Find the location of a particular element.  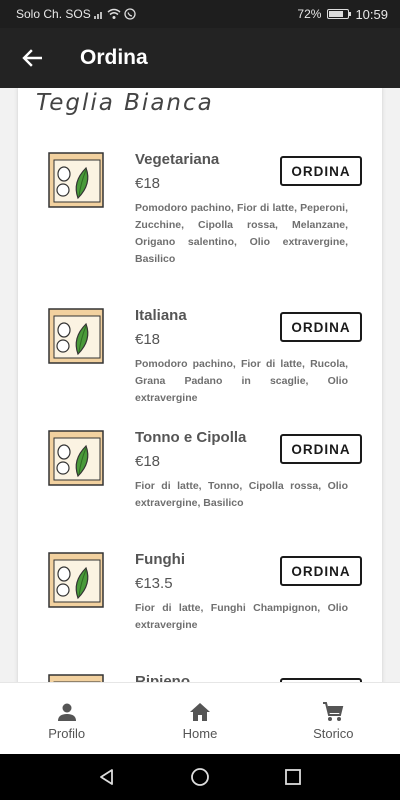

item-name: Tonno e Cipolla is located at coordinates (191, 437).